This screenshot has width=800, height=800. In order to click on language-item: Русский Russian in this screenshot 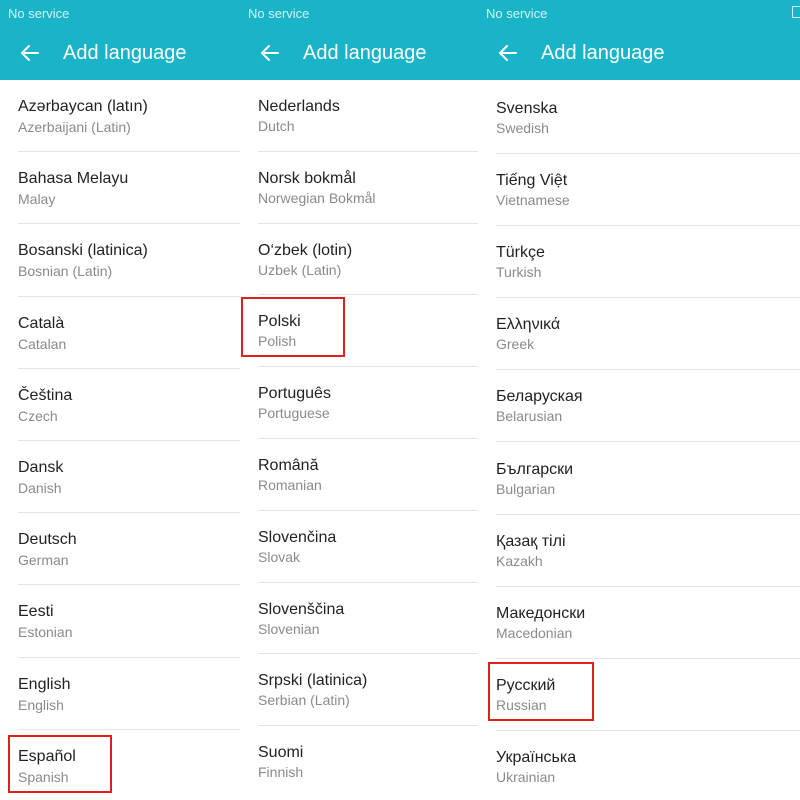, I will do `click(639, 695)`.